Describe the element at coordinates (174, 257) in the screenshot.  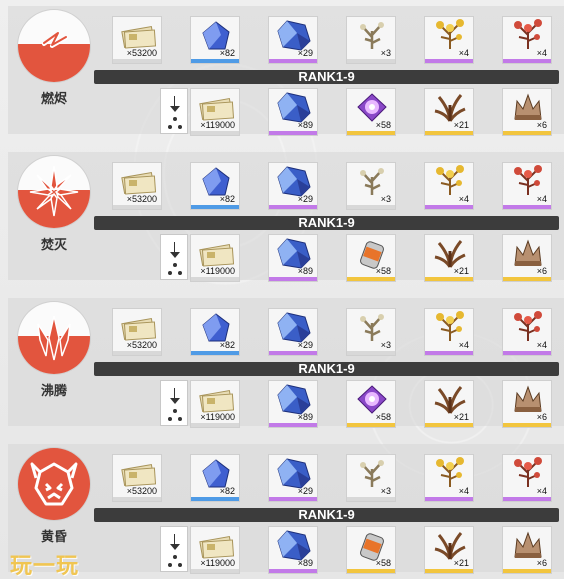
I see `upgrade-arrow-icon` at that location.